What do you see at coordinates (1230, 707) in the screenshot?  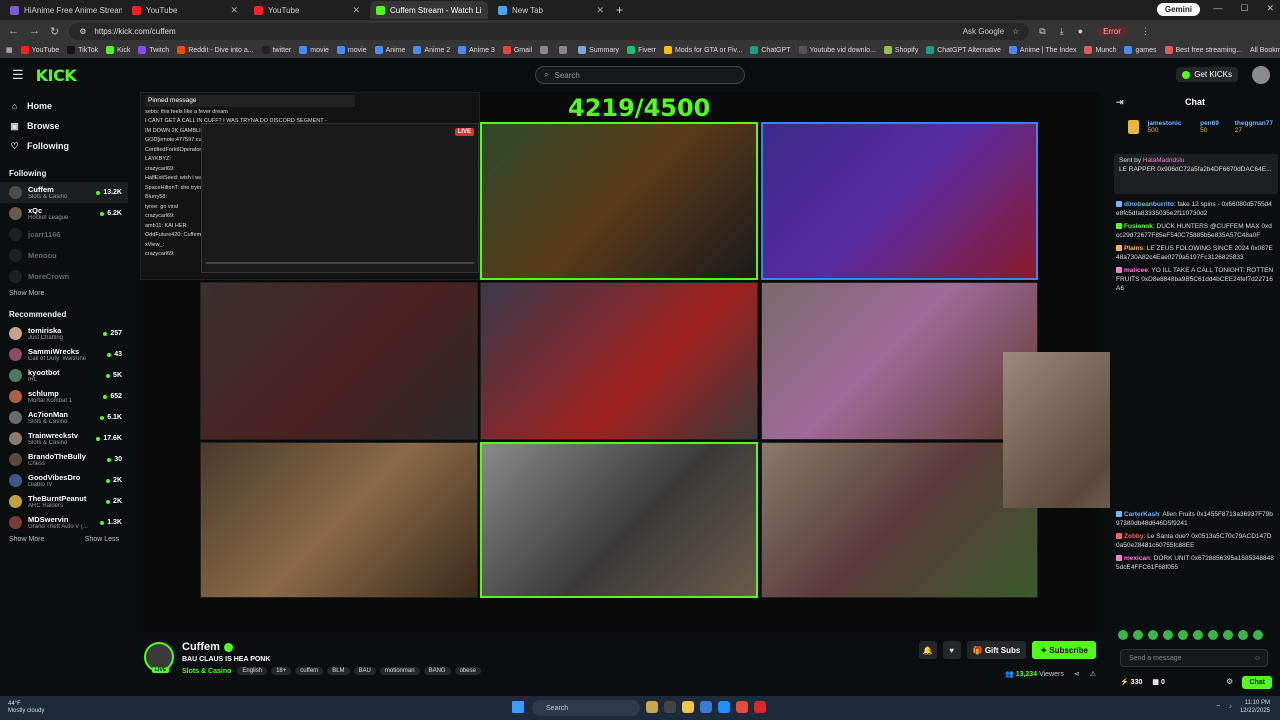 I see `volume-icon: ♪` at bounding box center [1230, 707].